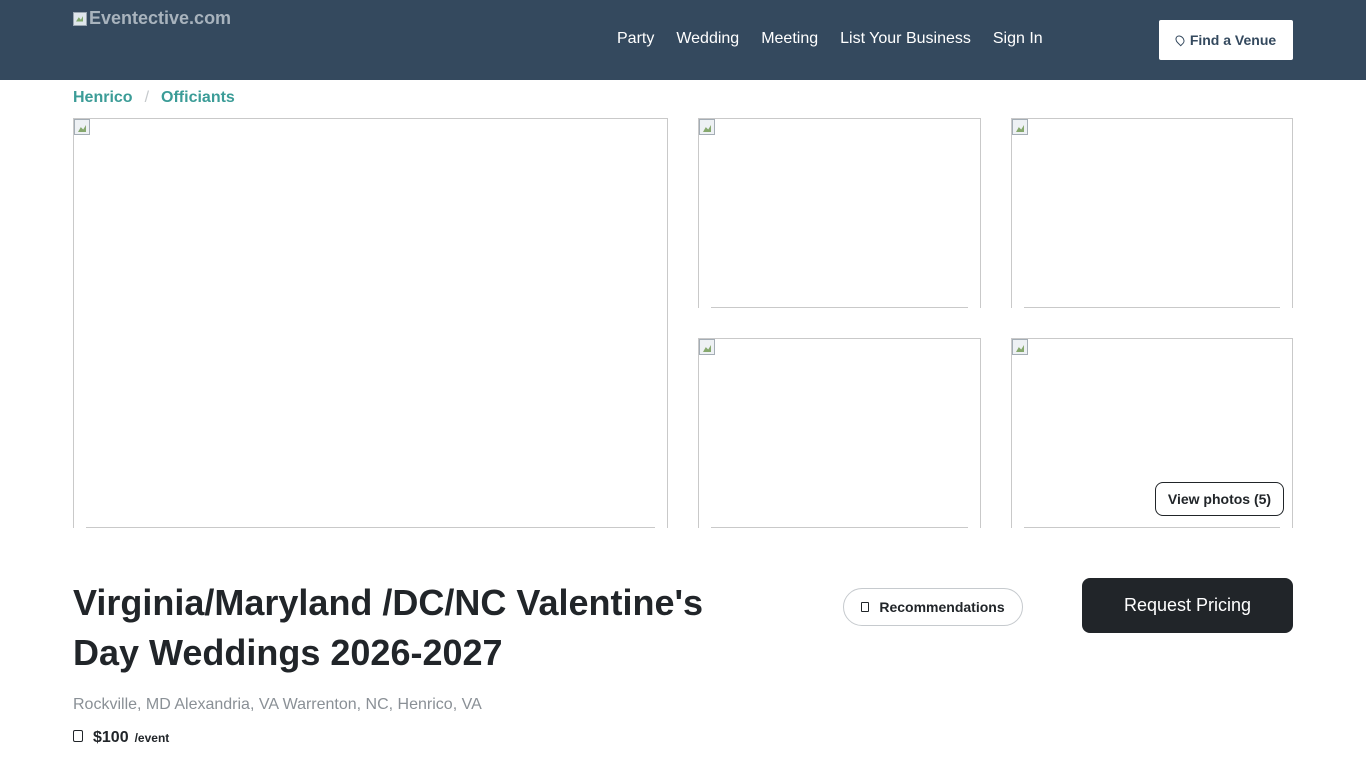 The height and width of the screenshot is (768, 1366). Describe the element at coordinates (865, 607) in the screenshot. I see `bookmark-icon` at that location.